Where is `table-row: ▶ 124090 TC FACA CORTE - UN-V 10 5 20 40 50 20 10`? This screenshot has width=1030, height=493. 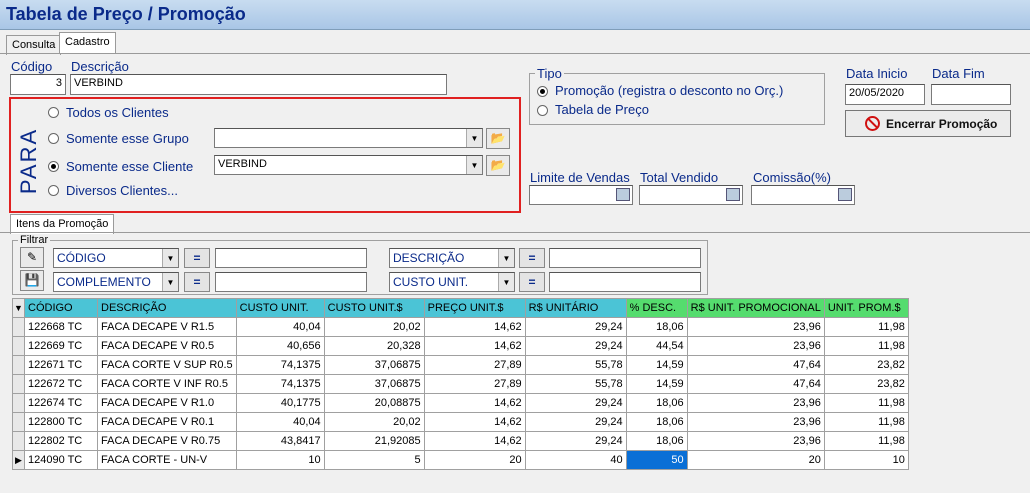
table-row: ▶ 124090 TC FACA CORTE - UN-V 10 5 20 40 50 20 10 is located at coordinates (460, 460).